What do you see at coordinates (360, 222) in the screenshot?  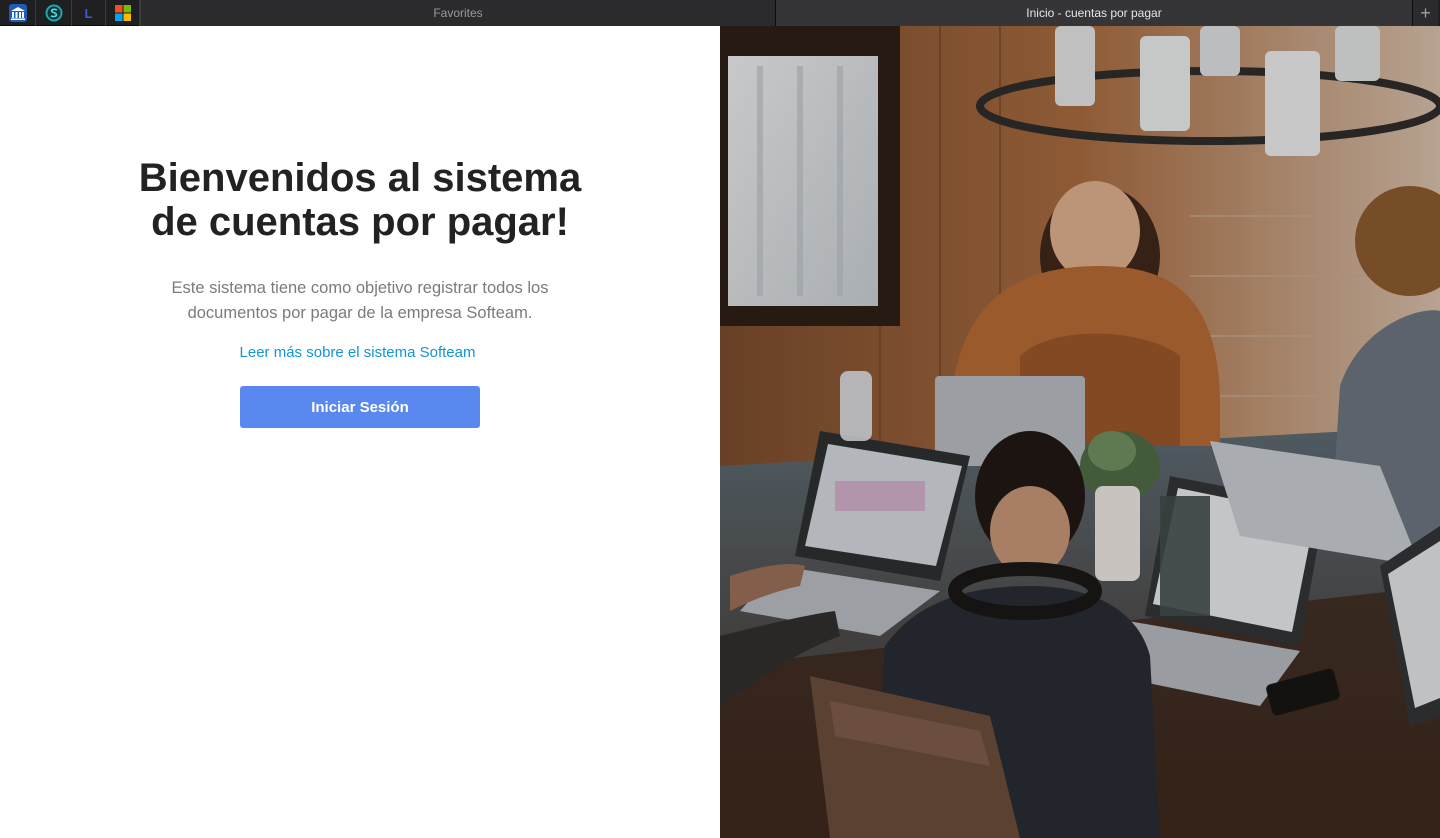 I see `page-title-line-2: de cuentas por pagar!` at bounding box center [360, 222].